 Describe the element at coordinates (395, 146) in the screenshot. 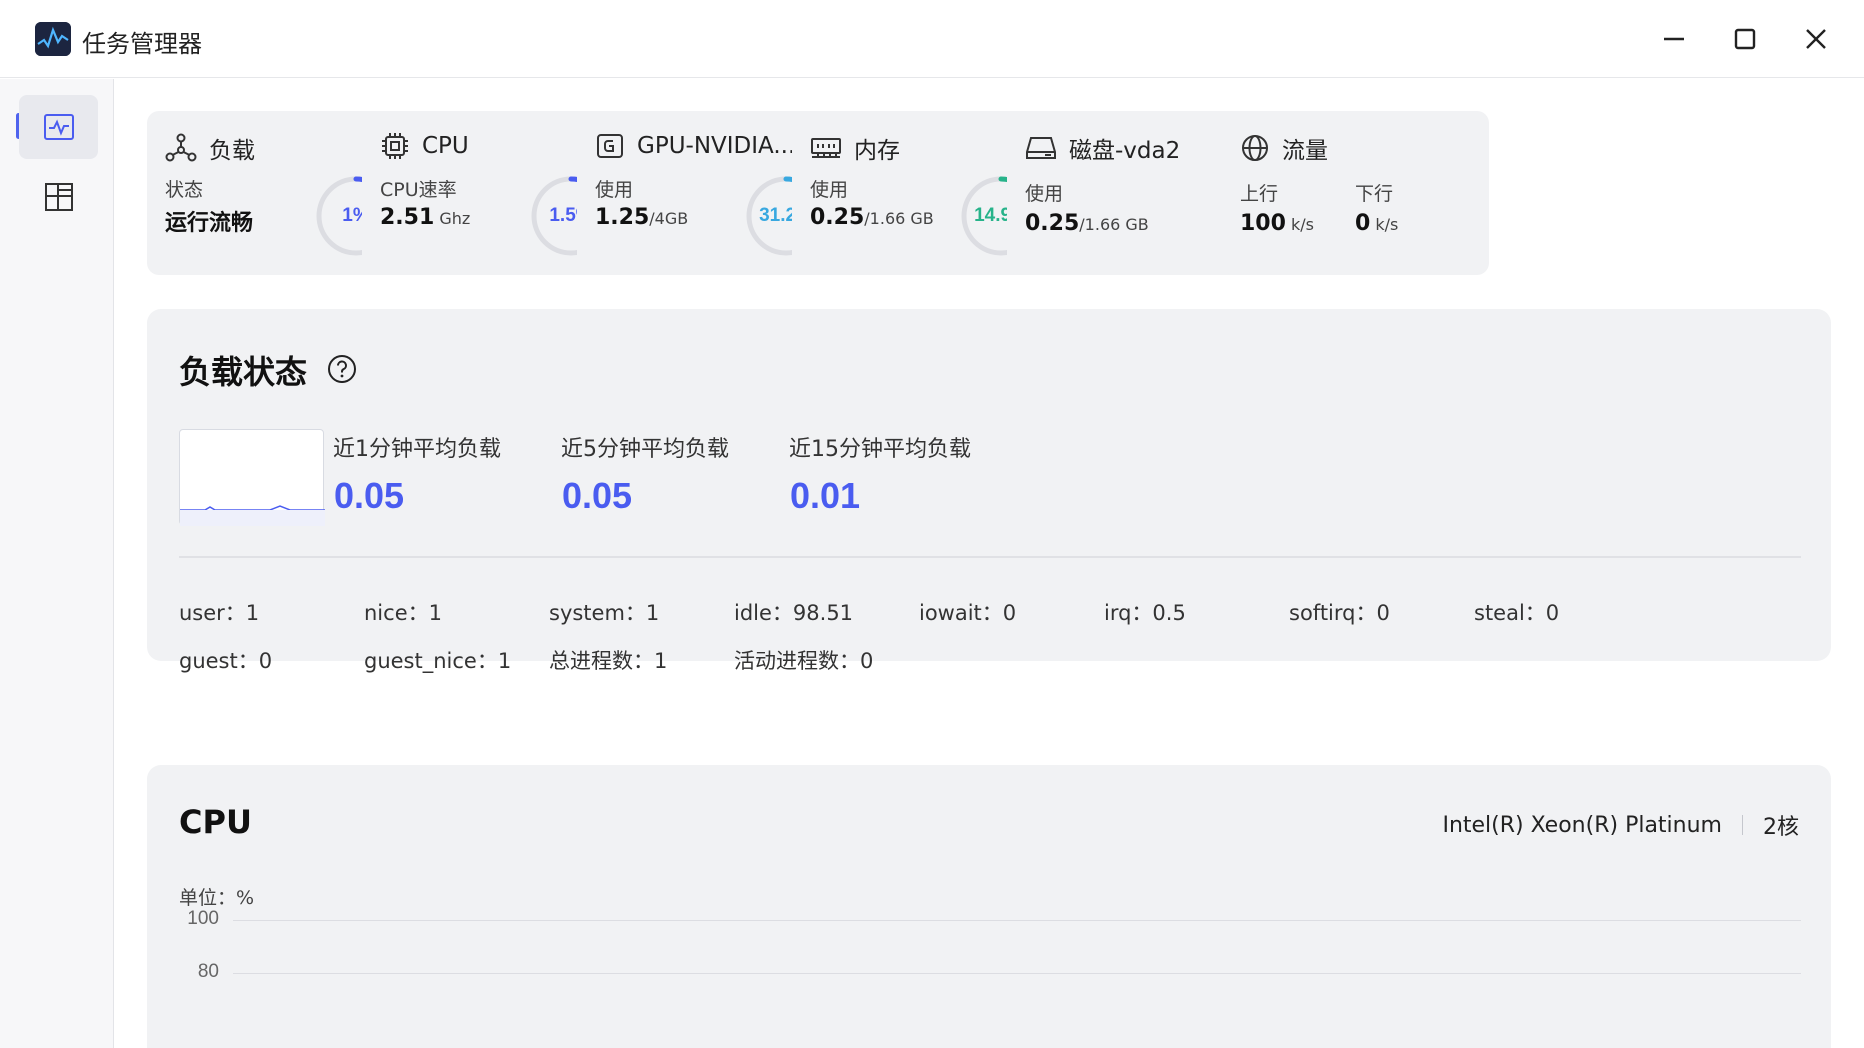

I see `cpu-chip-icon` at that location.